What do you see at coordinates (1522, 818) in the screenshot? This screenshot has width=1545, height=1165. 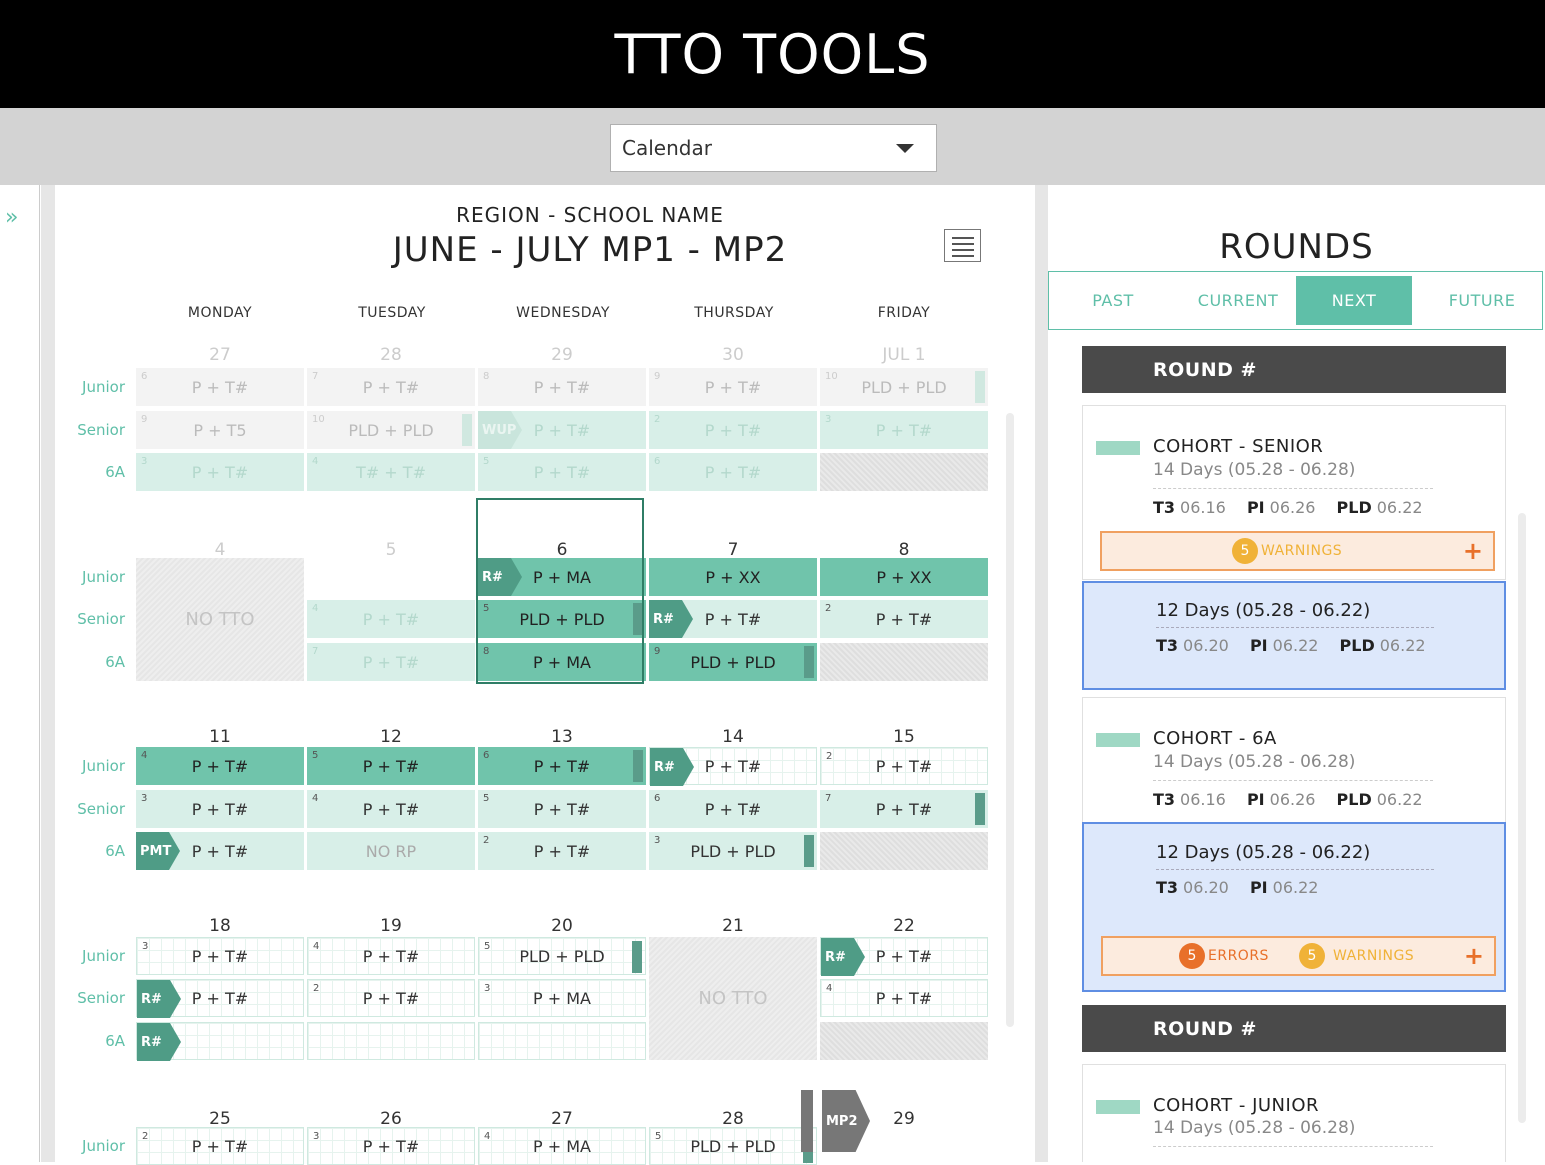 I see `rounds-scrollbar` at bounding box center [1522, 818].